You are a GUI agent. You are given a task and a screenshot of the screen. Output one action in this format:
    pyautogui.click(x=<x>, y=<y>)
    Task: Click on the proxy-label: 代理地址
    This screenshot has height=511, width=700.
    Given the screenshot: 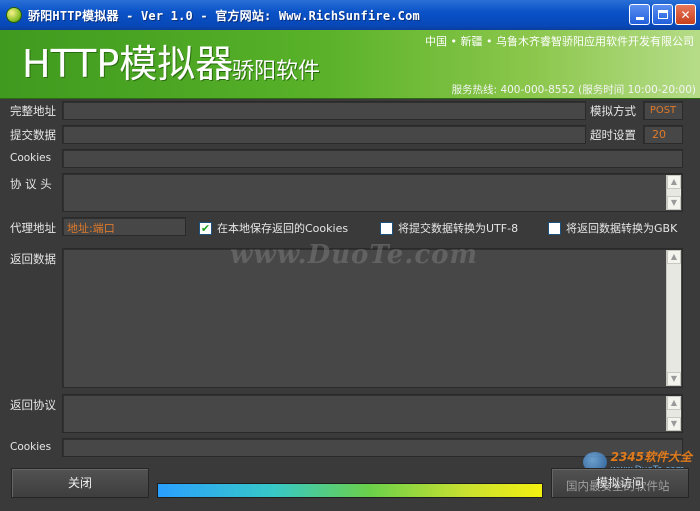 What is the action you would take?
    pyautogui.click(x=33, y=228)
    